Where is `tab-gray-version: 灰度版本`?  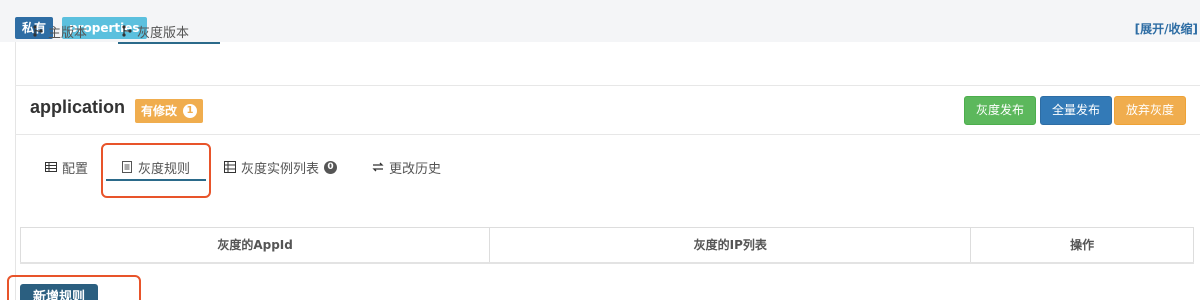 tab-gray-version: 灰度版本 is located at coordinates (155, 31).